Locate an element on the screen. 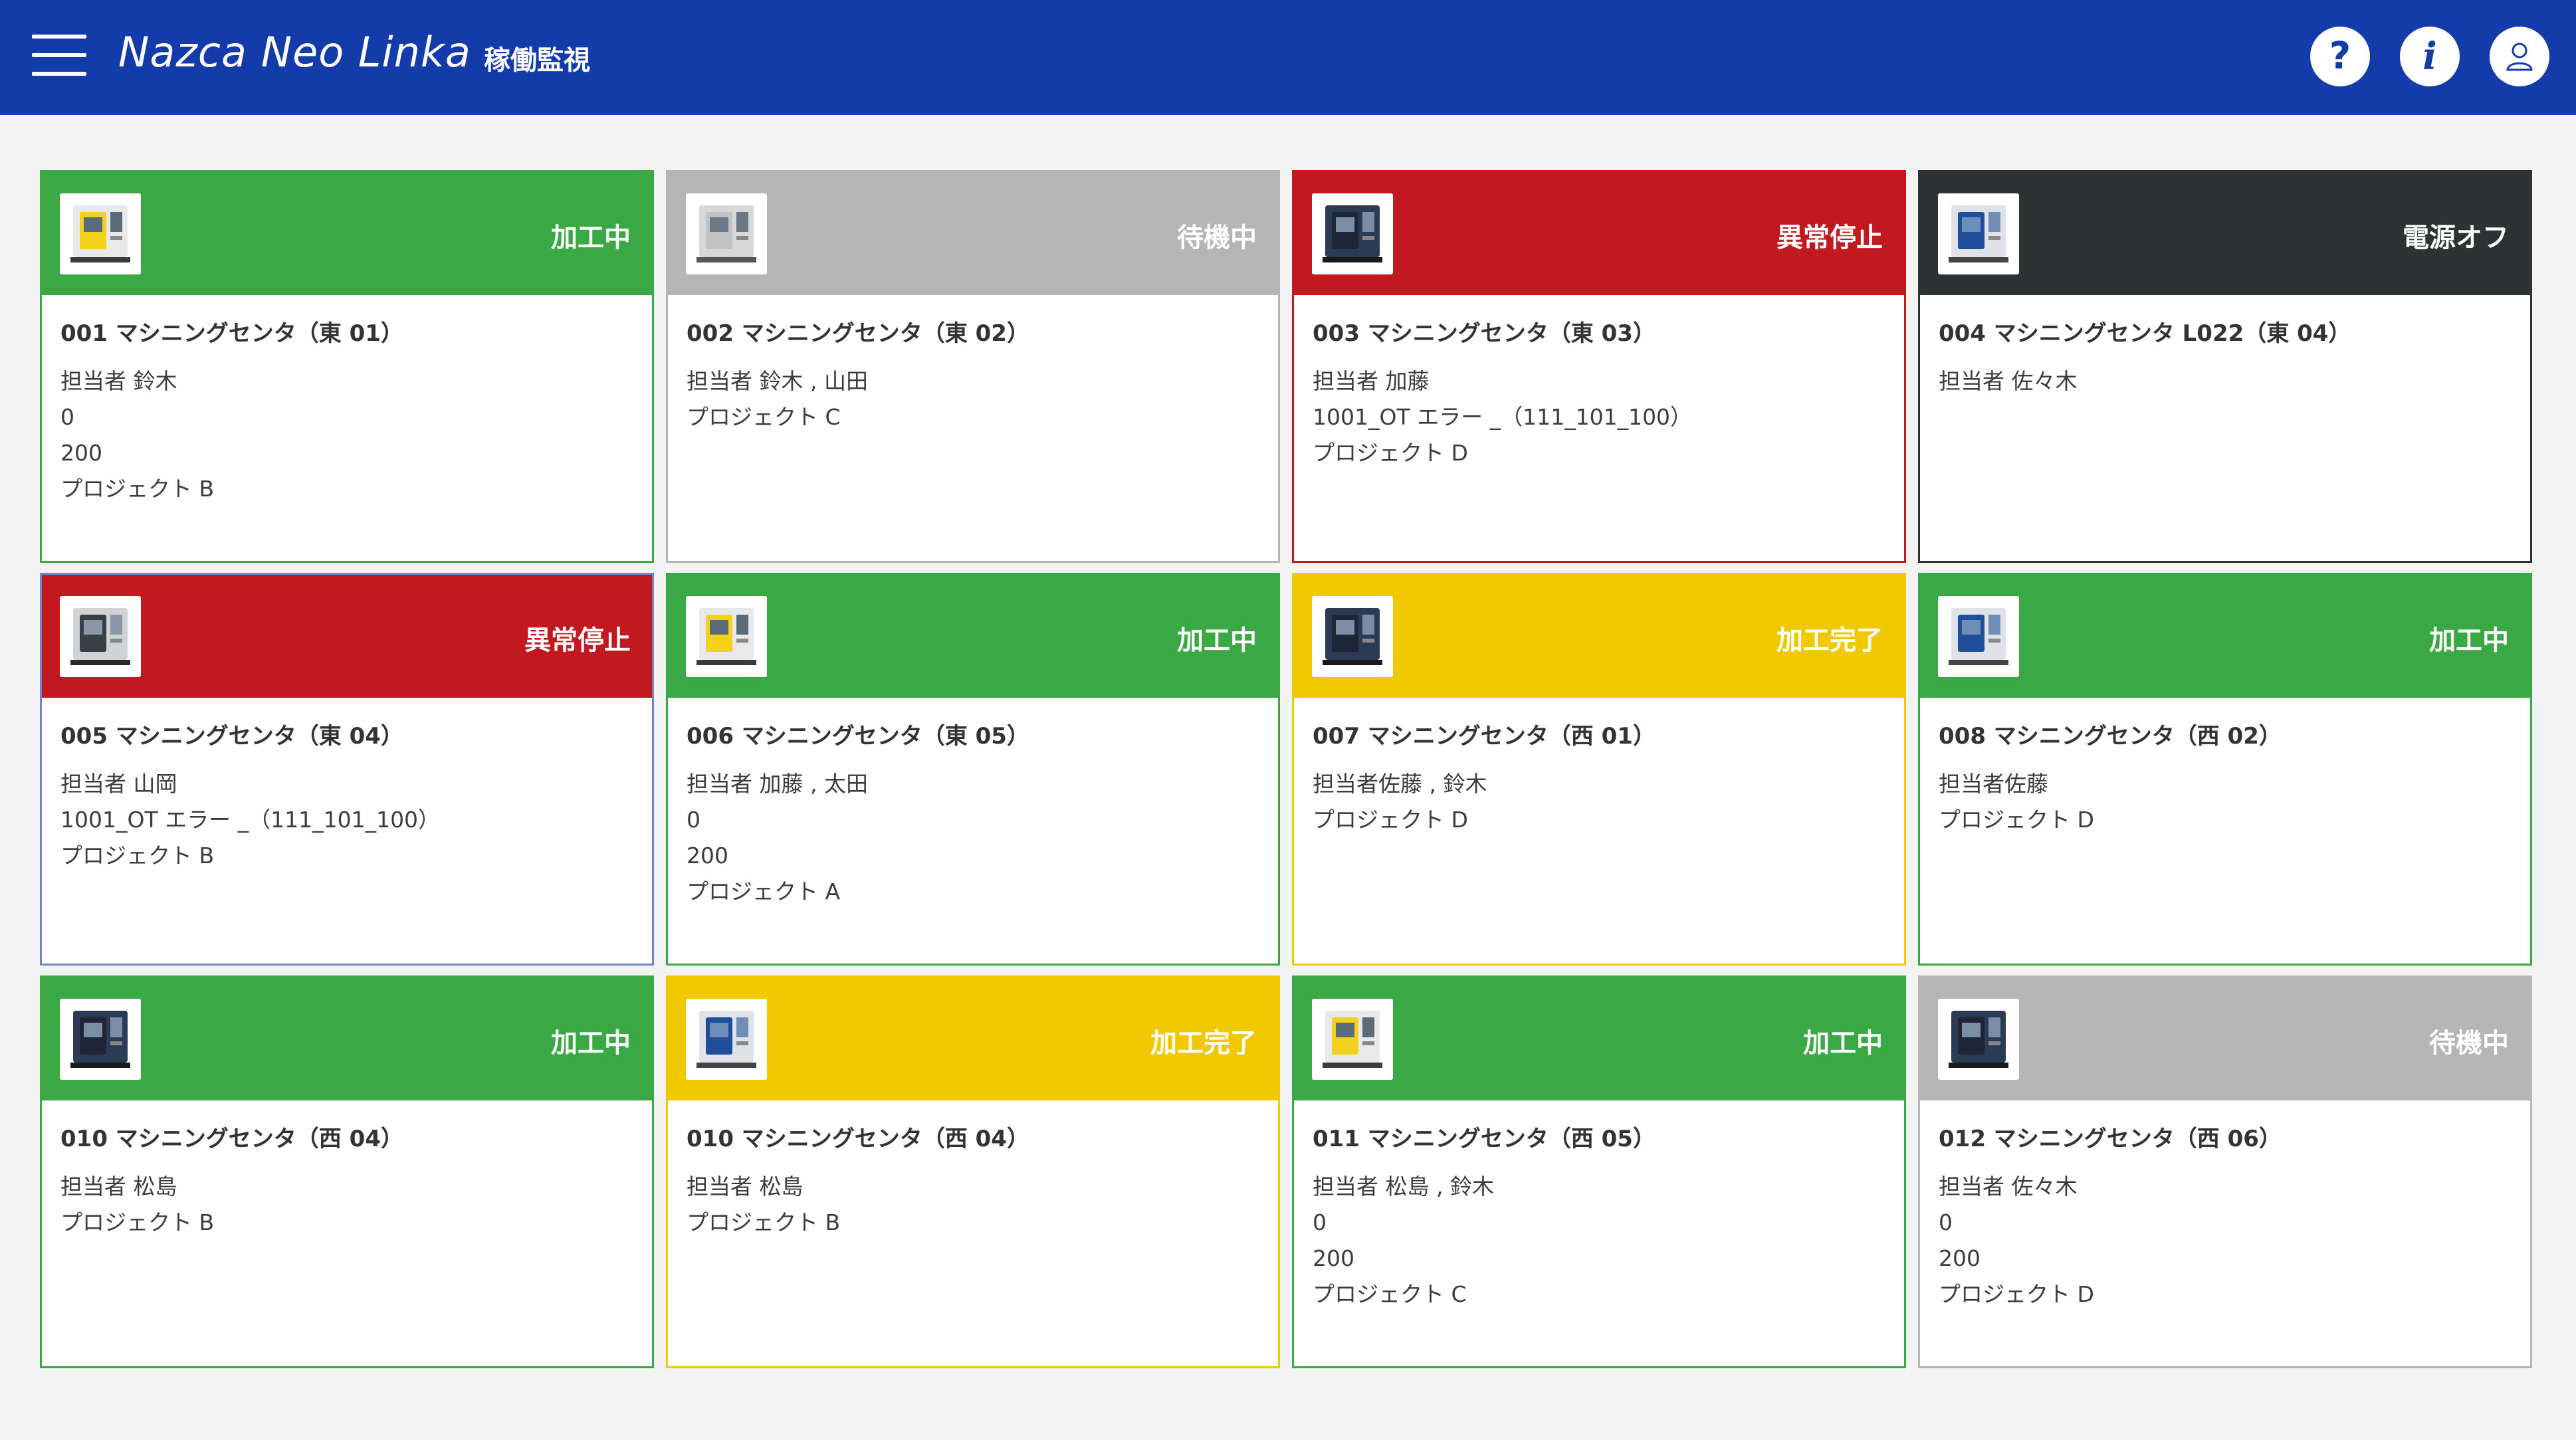  machine-card: 加工中 008 マシニングセンタ（西 02） 担当者佐藤プロジェクト D is located at coordinates (2225, 770).